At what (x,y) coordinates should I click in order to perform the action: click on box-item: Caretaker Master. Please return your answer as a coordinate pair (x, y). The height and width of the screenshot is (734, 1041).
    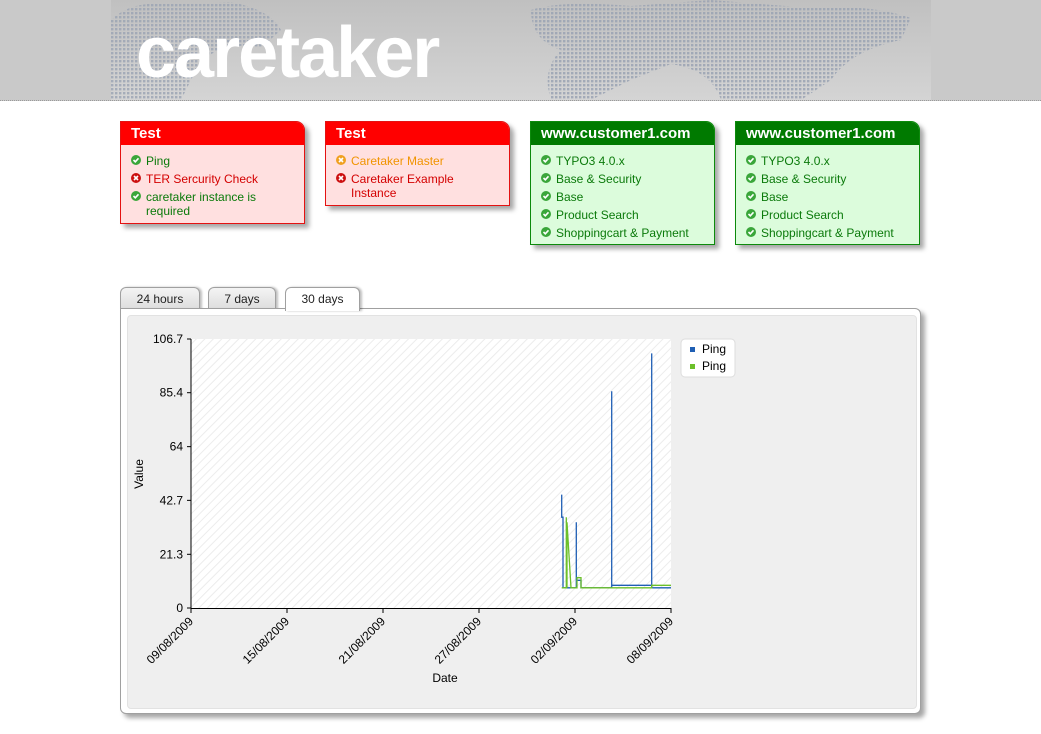
    Looking at the image, I should click on (417, 161).